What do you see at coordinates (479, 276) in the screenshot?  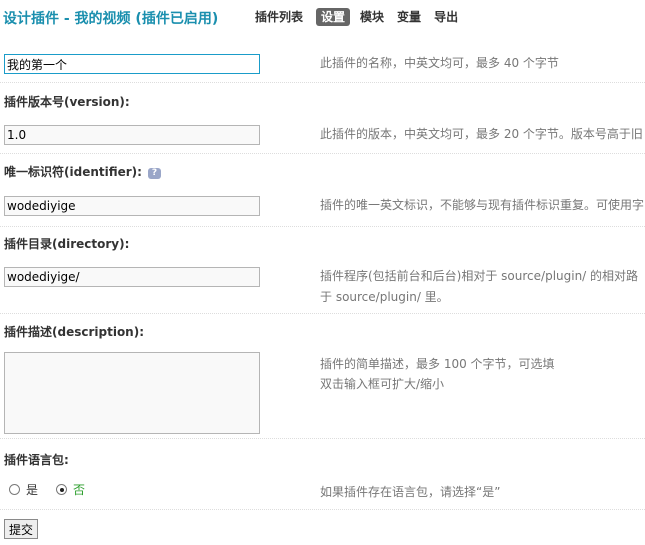 I see `directory-hint-line1: 插件程序(包括前台和后台)相对于 source/plugin/ 的相对路` at bounding box center [479, 276].